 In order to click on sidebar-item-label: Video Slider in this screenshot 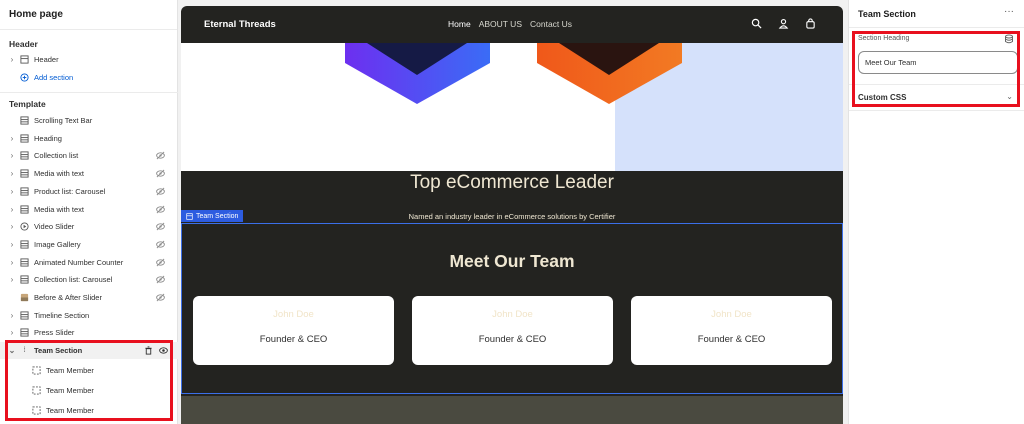, I will do `click(54, 227)`.